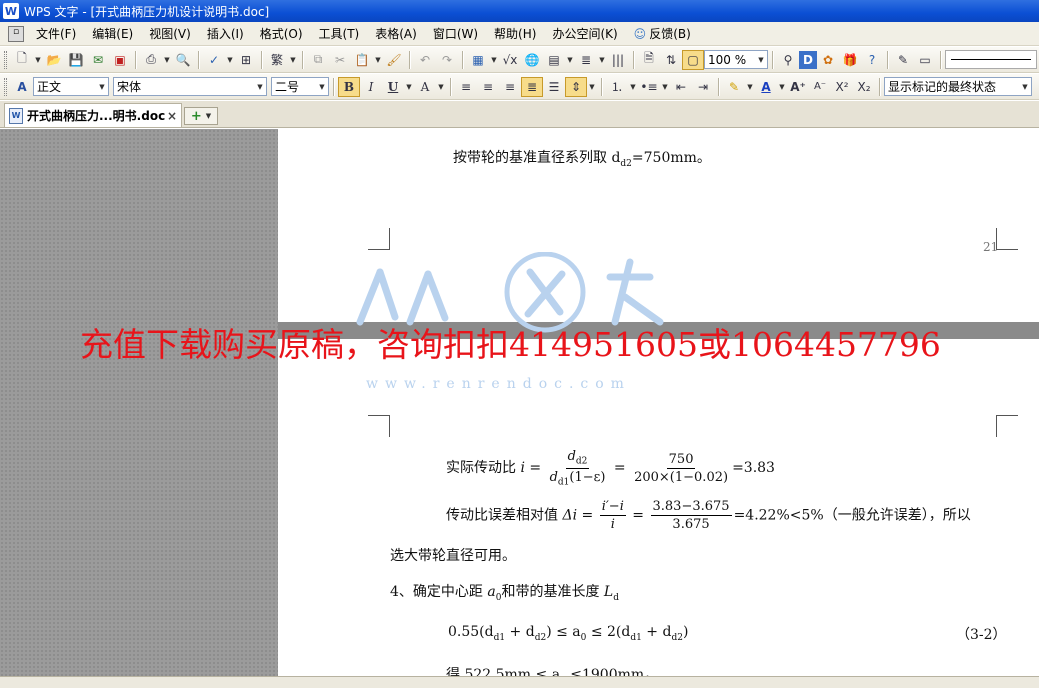 The image size is (1039, 688). I want to click on bullets-icon: •≡, so click(649, 87).